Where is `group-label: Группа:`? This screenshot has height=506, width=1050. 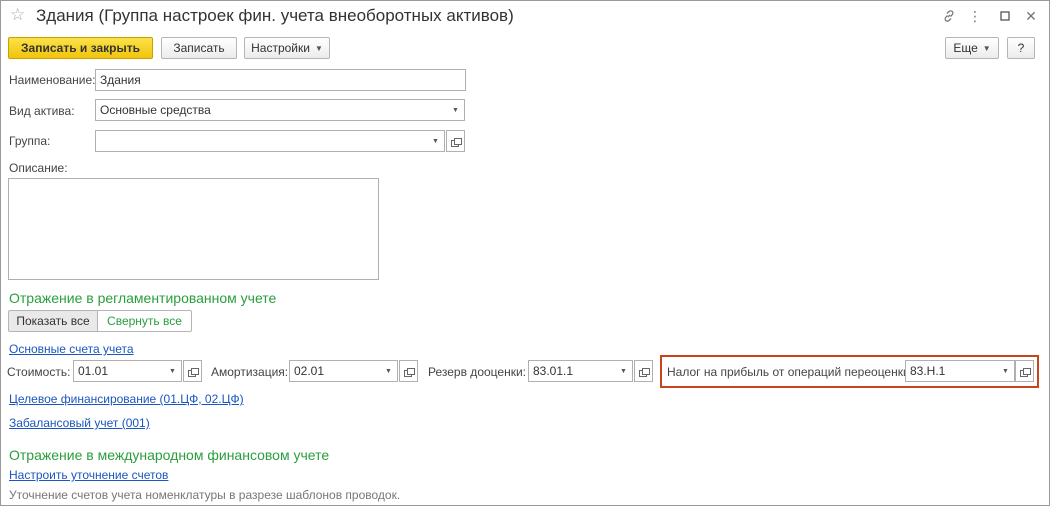 group-label: Группа: is located at coordinates (30, 141).